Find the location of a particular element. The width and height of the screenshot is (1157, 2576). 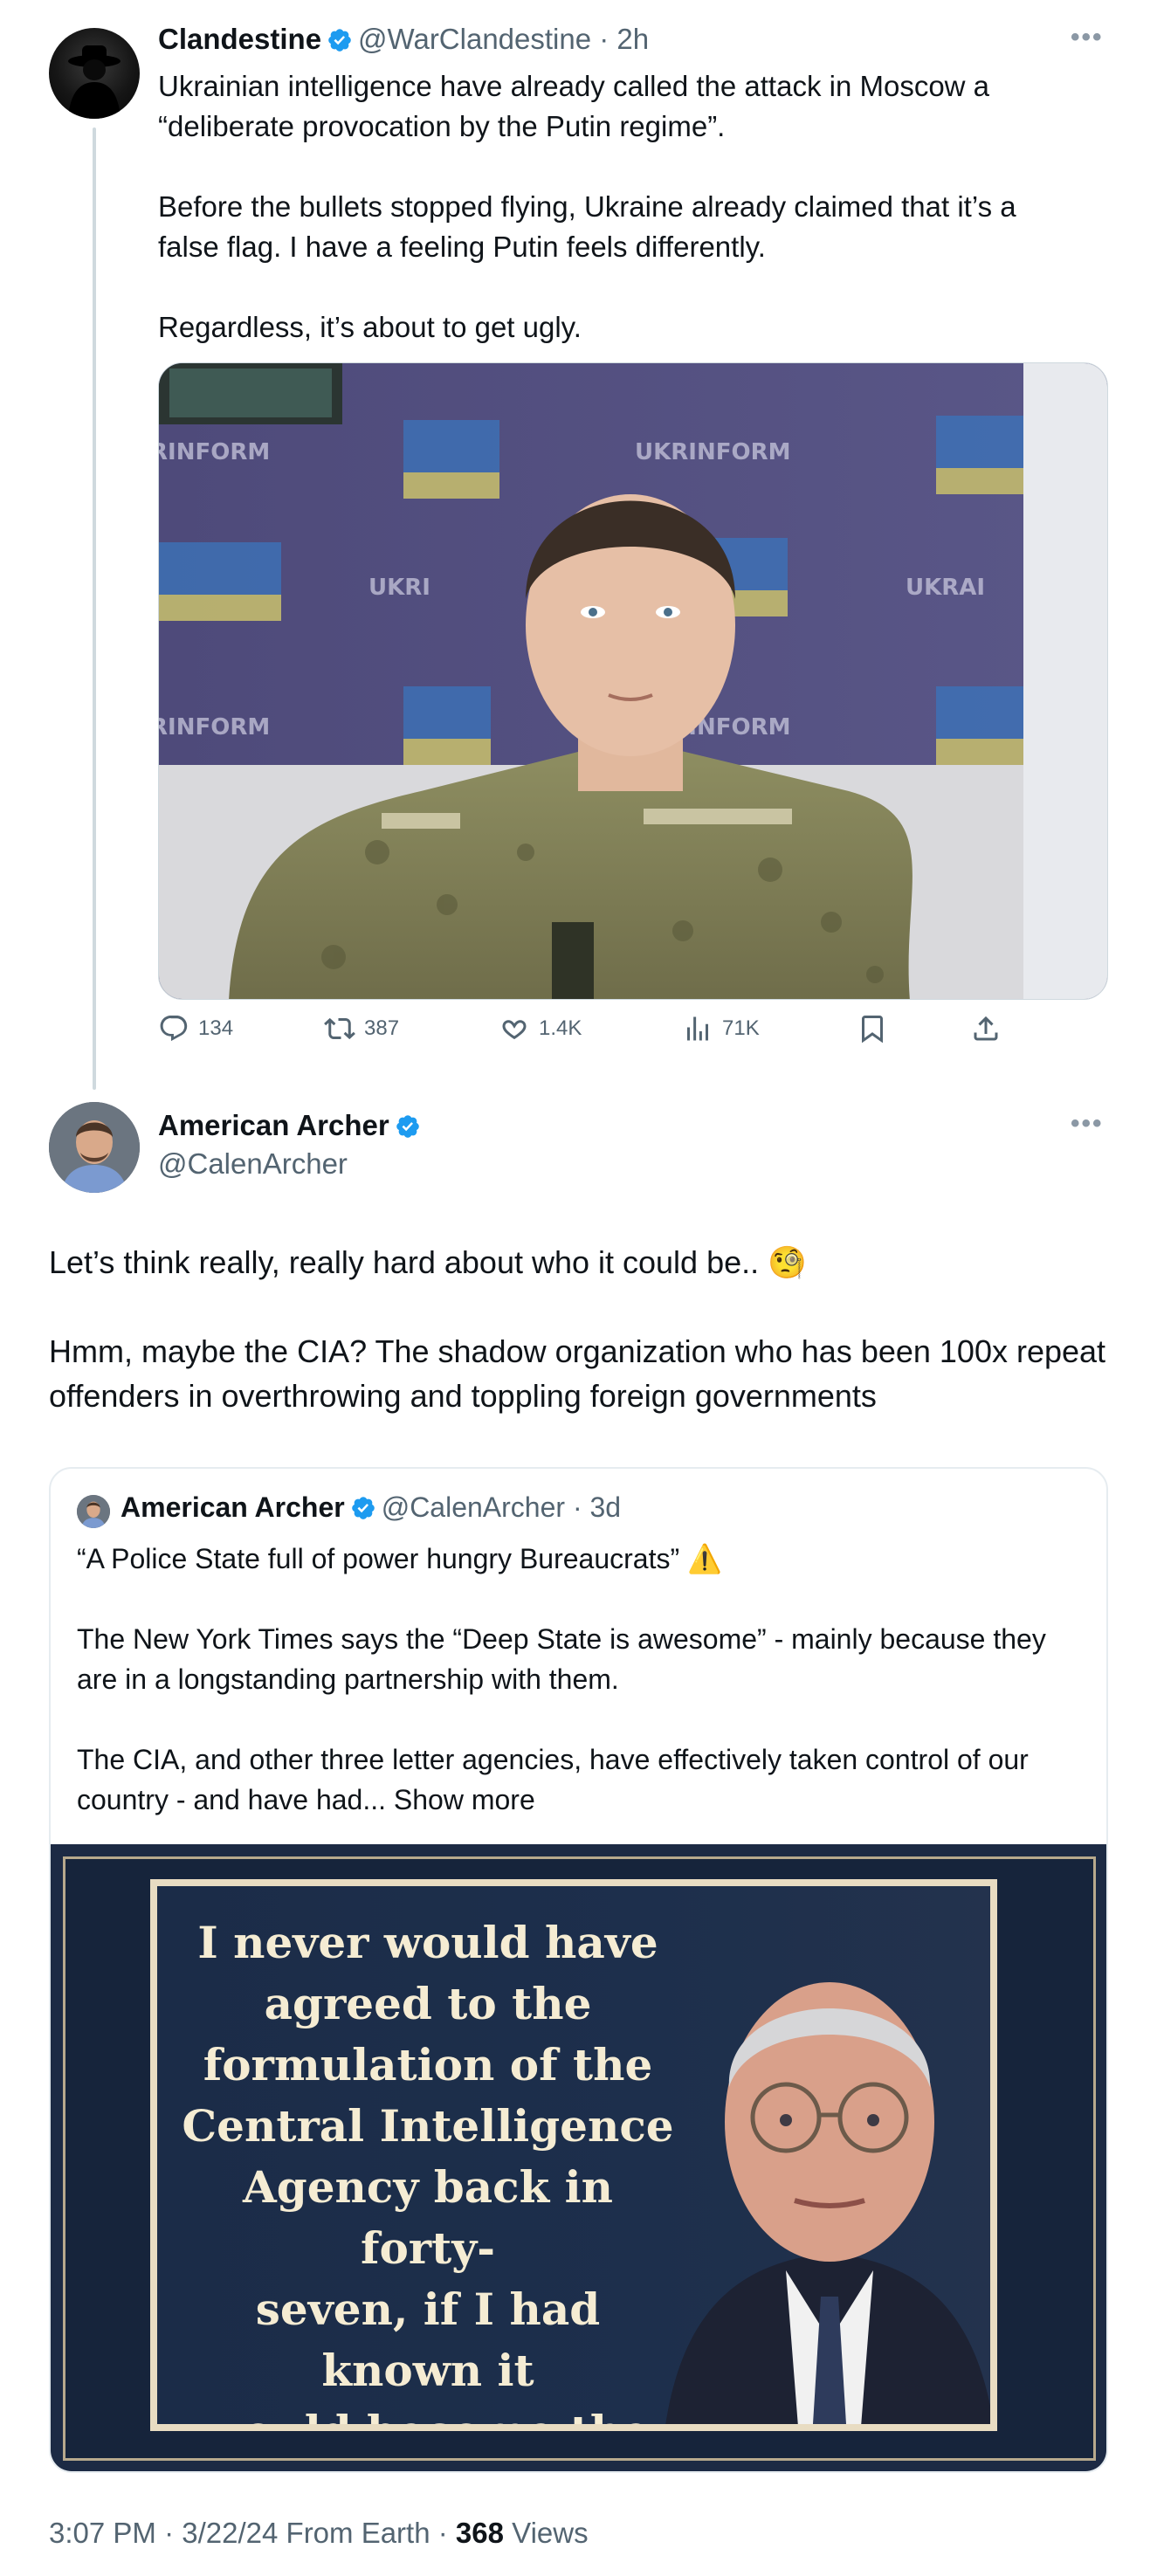

views-label: Views is located at coordinates (550, 2533).